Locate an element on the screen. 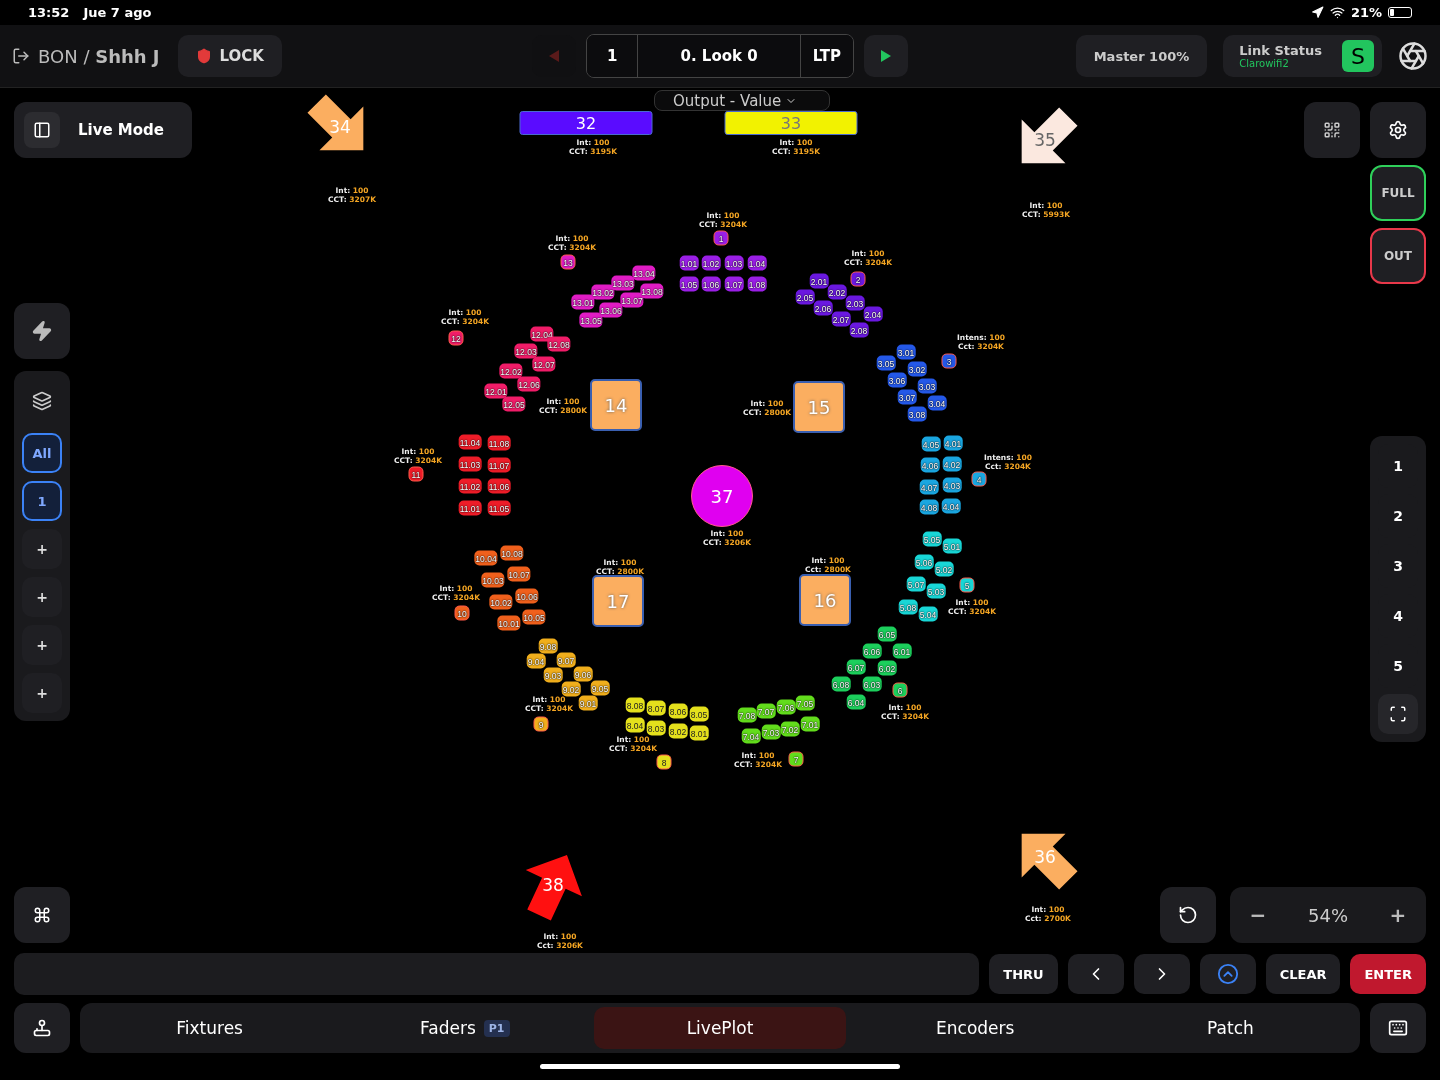  cell-fixture: 2.08 is located at coordinates (859, 330).